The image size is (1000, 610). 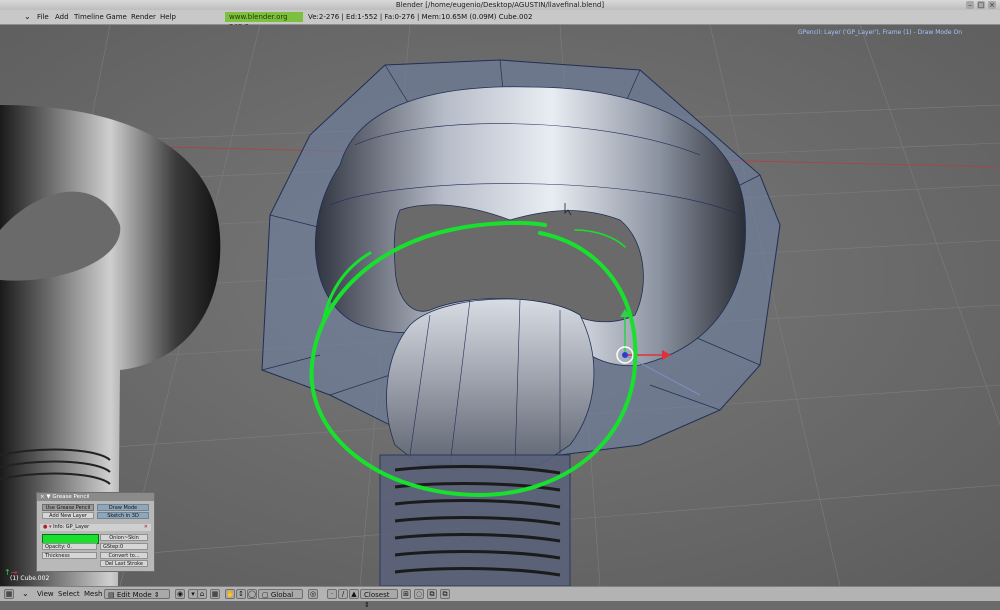 What do you see at coordinates (992, 5) in the screenshot?
I see `close-icon: ×` at bounding box center [992, 5].